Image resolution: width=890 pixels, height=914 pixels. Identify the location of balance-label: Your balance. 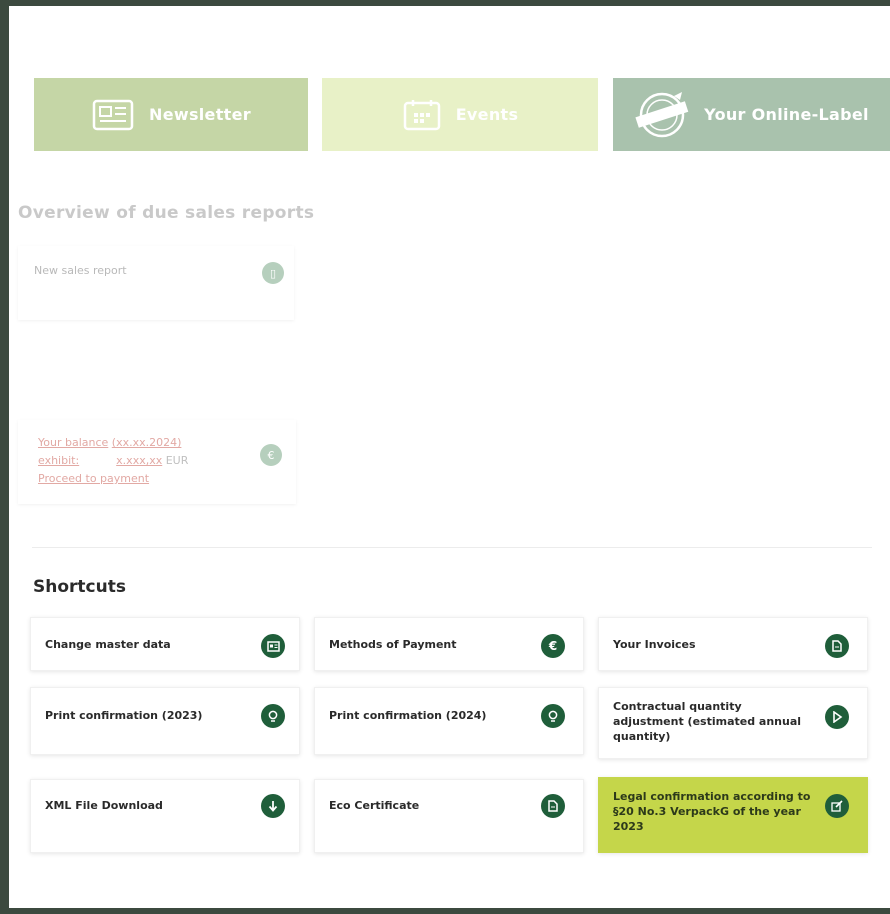
(73, 442).